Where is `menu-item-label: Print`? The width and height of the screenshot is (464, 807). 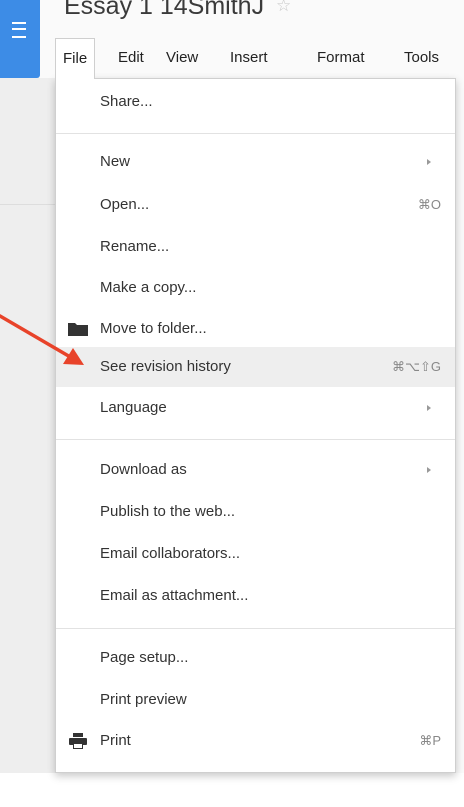 menu-item-label: Print is located at coordinates (115, 740).